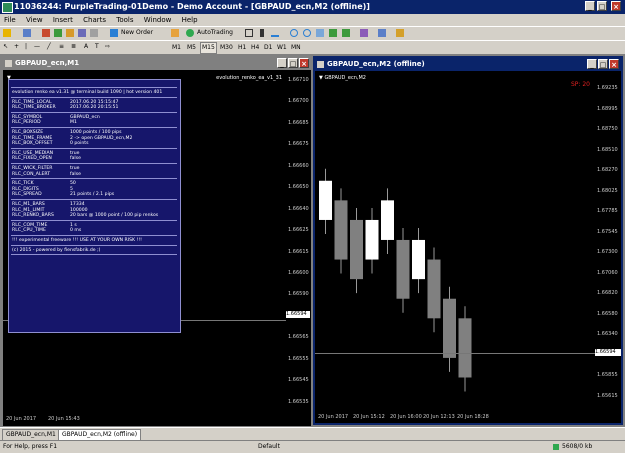 This screenshot has height=453, width=625. I want to click on chart-shift-icon, so click(346, 33).